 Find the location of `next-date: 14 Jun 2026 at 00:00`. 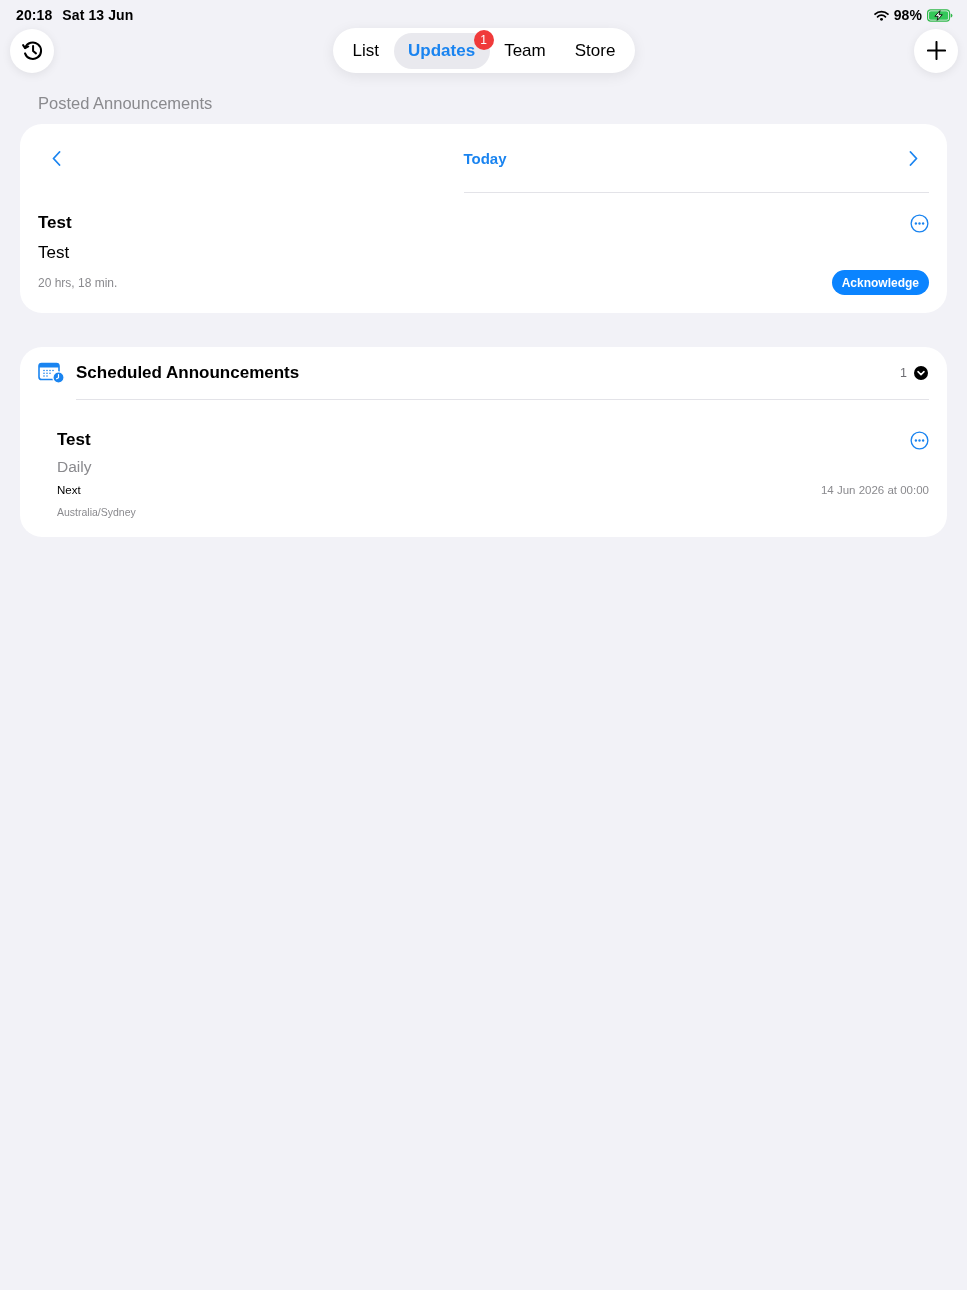

next-date: 14 Jun 2026 at 00:00 is located at coordinates (874, 490).